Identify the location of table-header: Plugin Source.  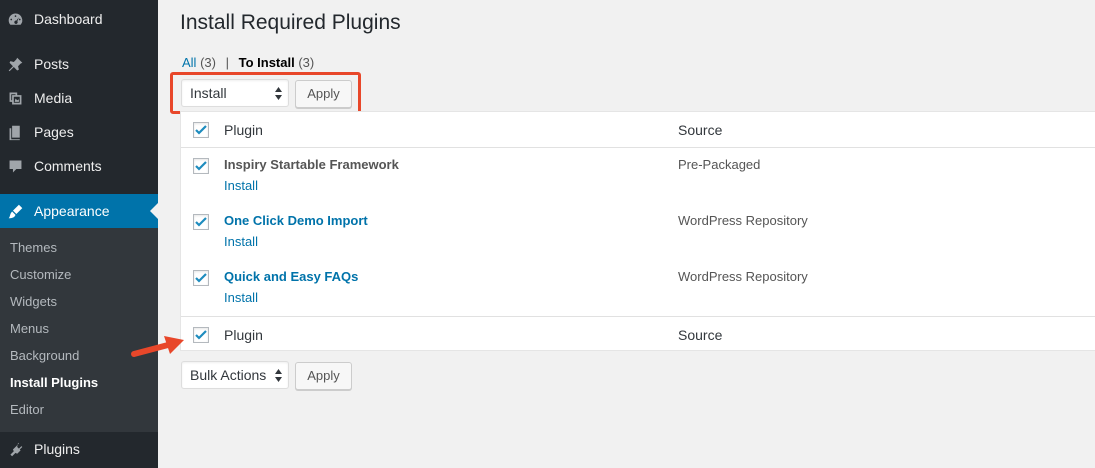
(638, 130).